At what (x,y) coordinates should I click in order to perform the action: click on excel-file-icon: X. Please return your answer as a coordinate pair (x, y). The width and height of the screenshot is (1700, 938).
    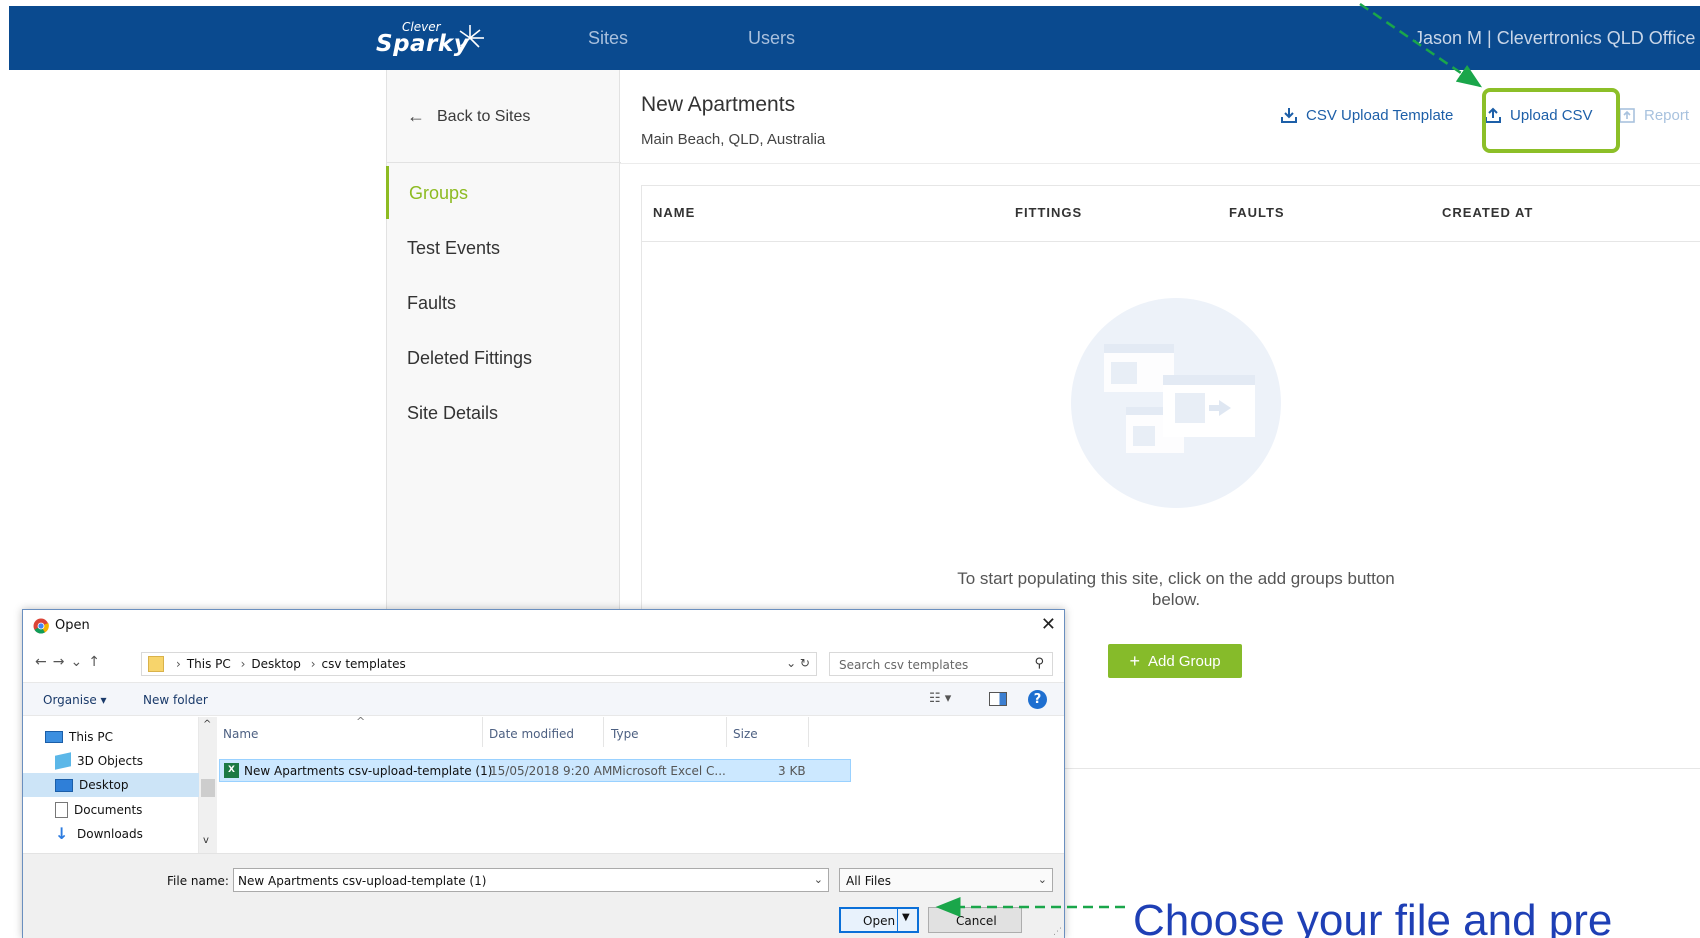
    Looking at the image, I should click on (231, 770).